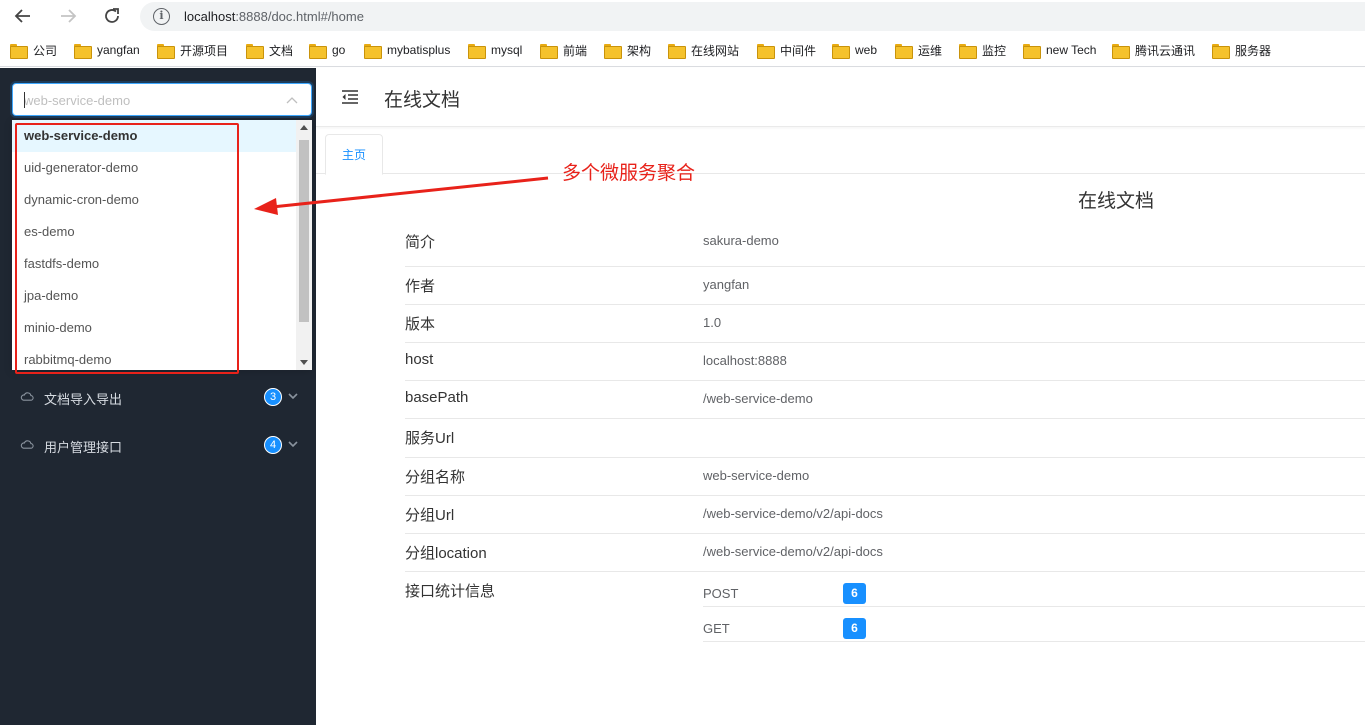 The image size is (1365, 725). What do you see at coordinates (158, 445) in the screenshot?
I see `menu-item-user-api: 用户管理接口 4` at bounding box center [158, 445].